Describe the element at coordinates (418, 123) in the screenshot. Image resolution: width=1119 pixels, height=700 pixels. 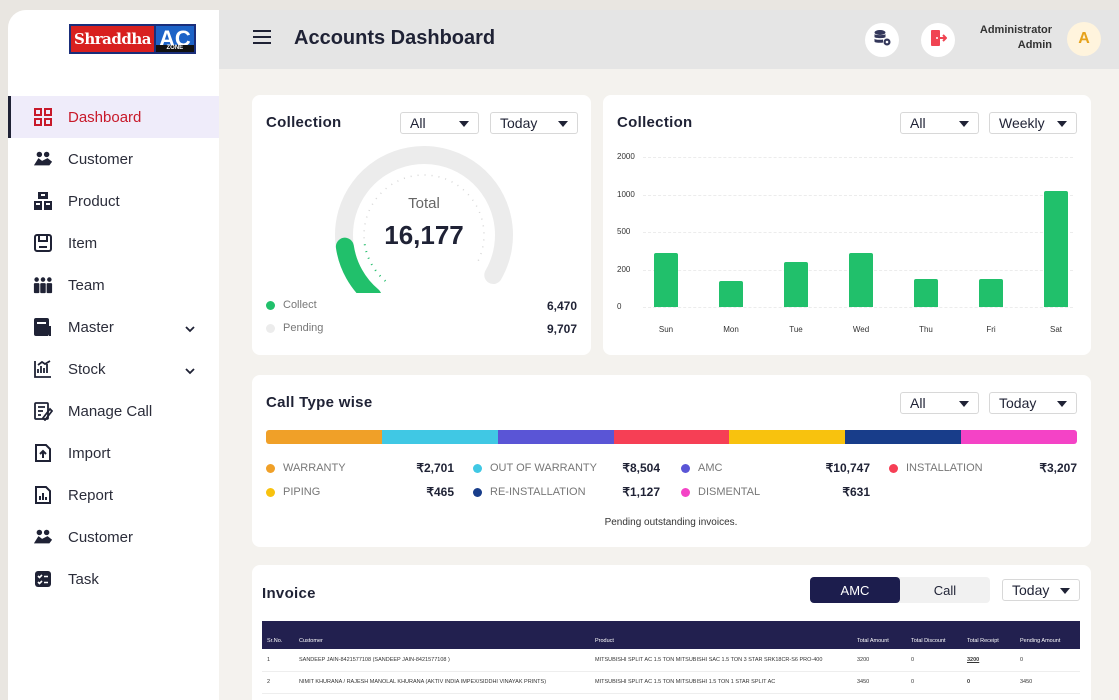
I see `select-value: All` at that location.